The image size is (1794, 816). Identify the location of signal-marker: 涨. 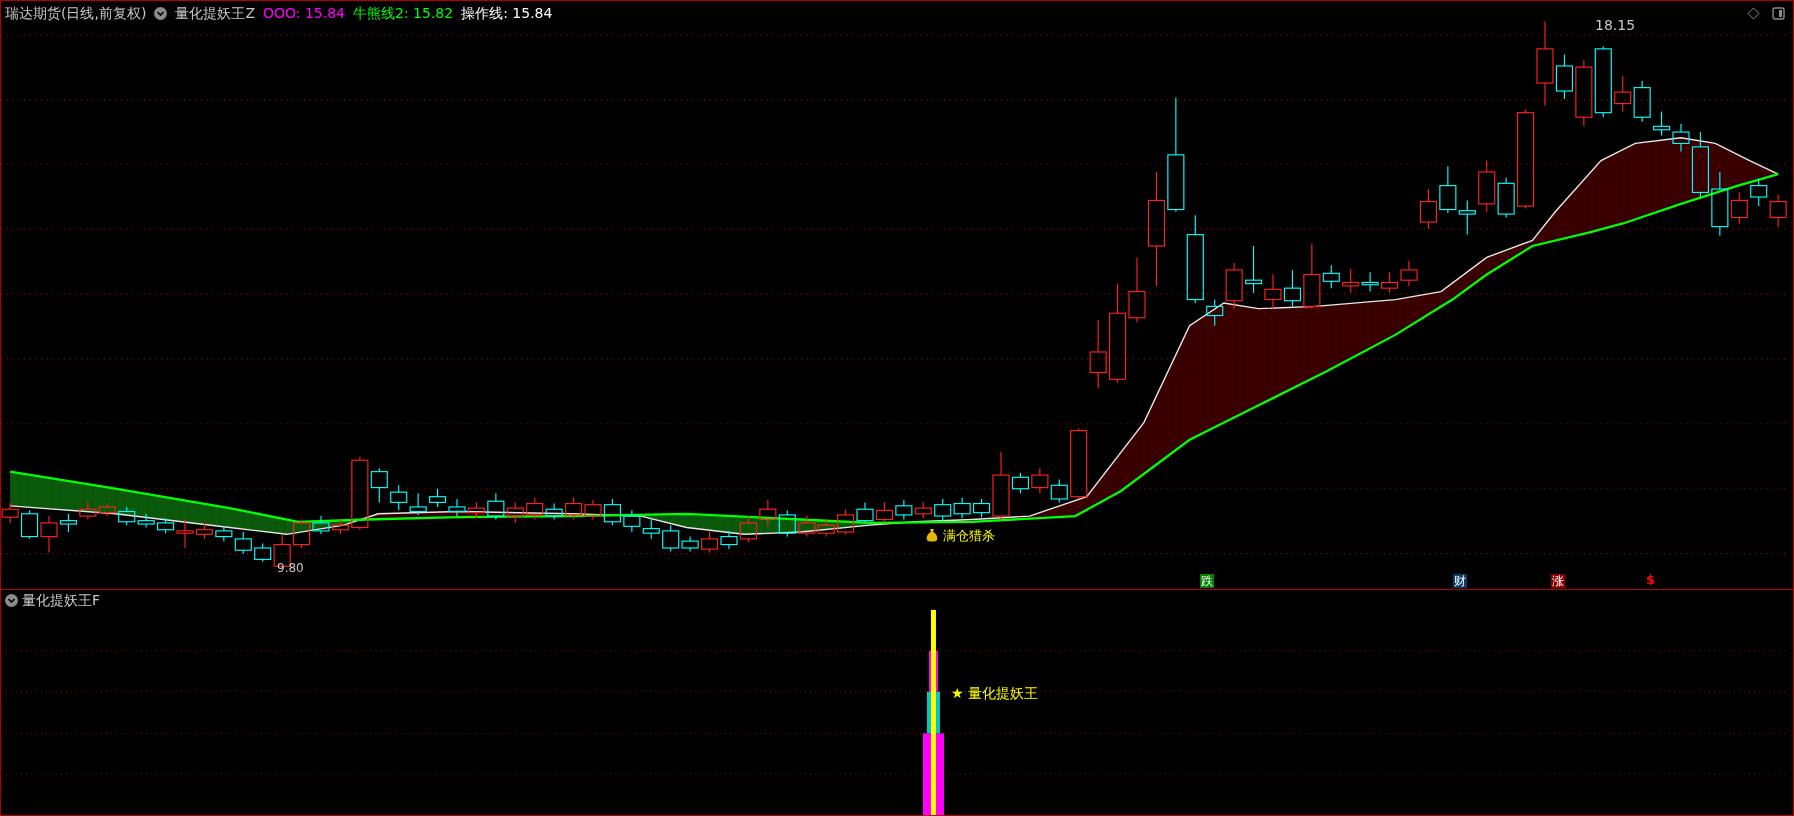
(1558, 581).